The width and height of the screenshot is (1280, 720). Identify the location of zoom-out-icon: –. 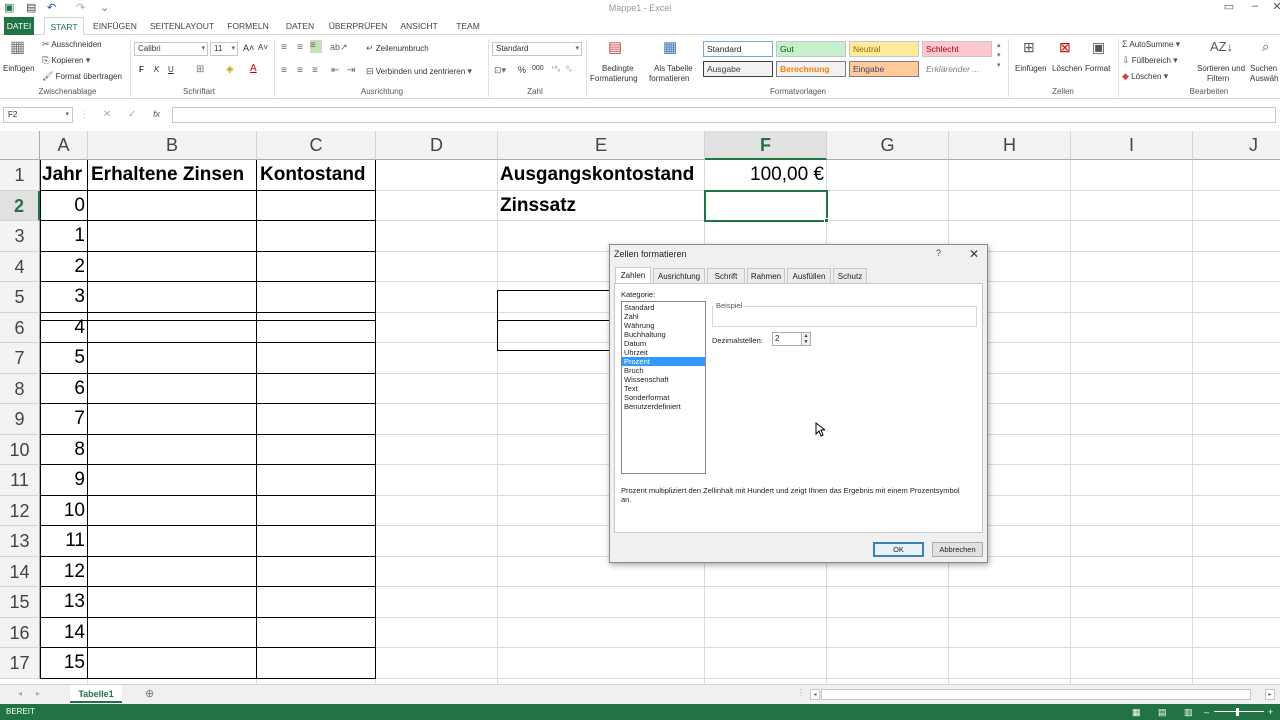
(1206, 712).